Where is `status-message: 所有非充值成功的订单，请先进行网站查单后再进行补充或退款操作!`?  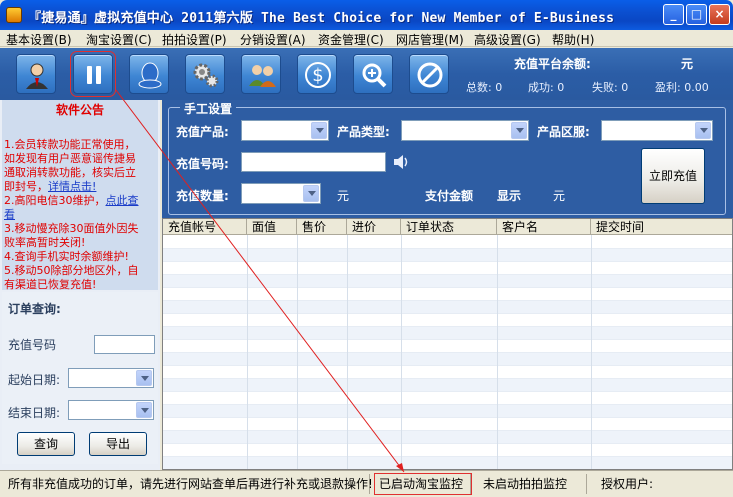
status-message: 所有非充值成功的订单，请先进行网站查单后再进行补充或退款操作! is located at coordinates (188, 484).